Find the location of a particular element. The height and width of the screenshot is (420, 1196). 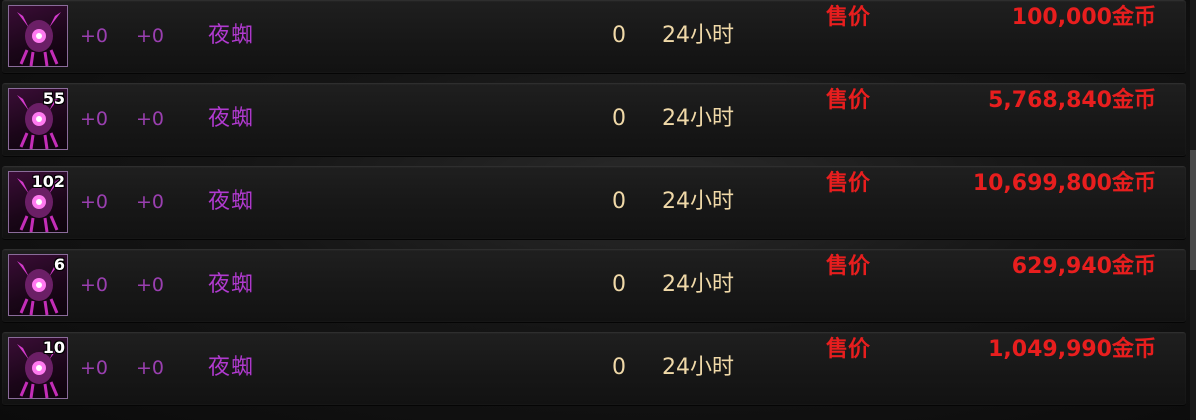

scrollbar is located at coordinates (1193, 210).